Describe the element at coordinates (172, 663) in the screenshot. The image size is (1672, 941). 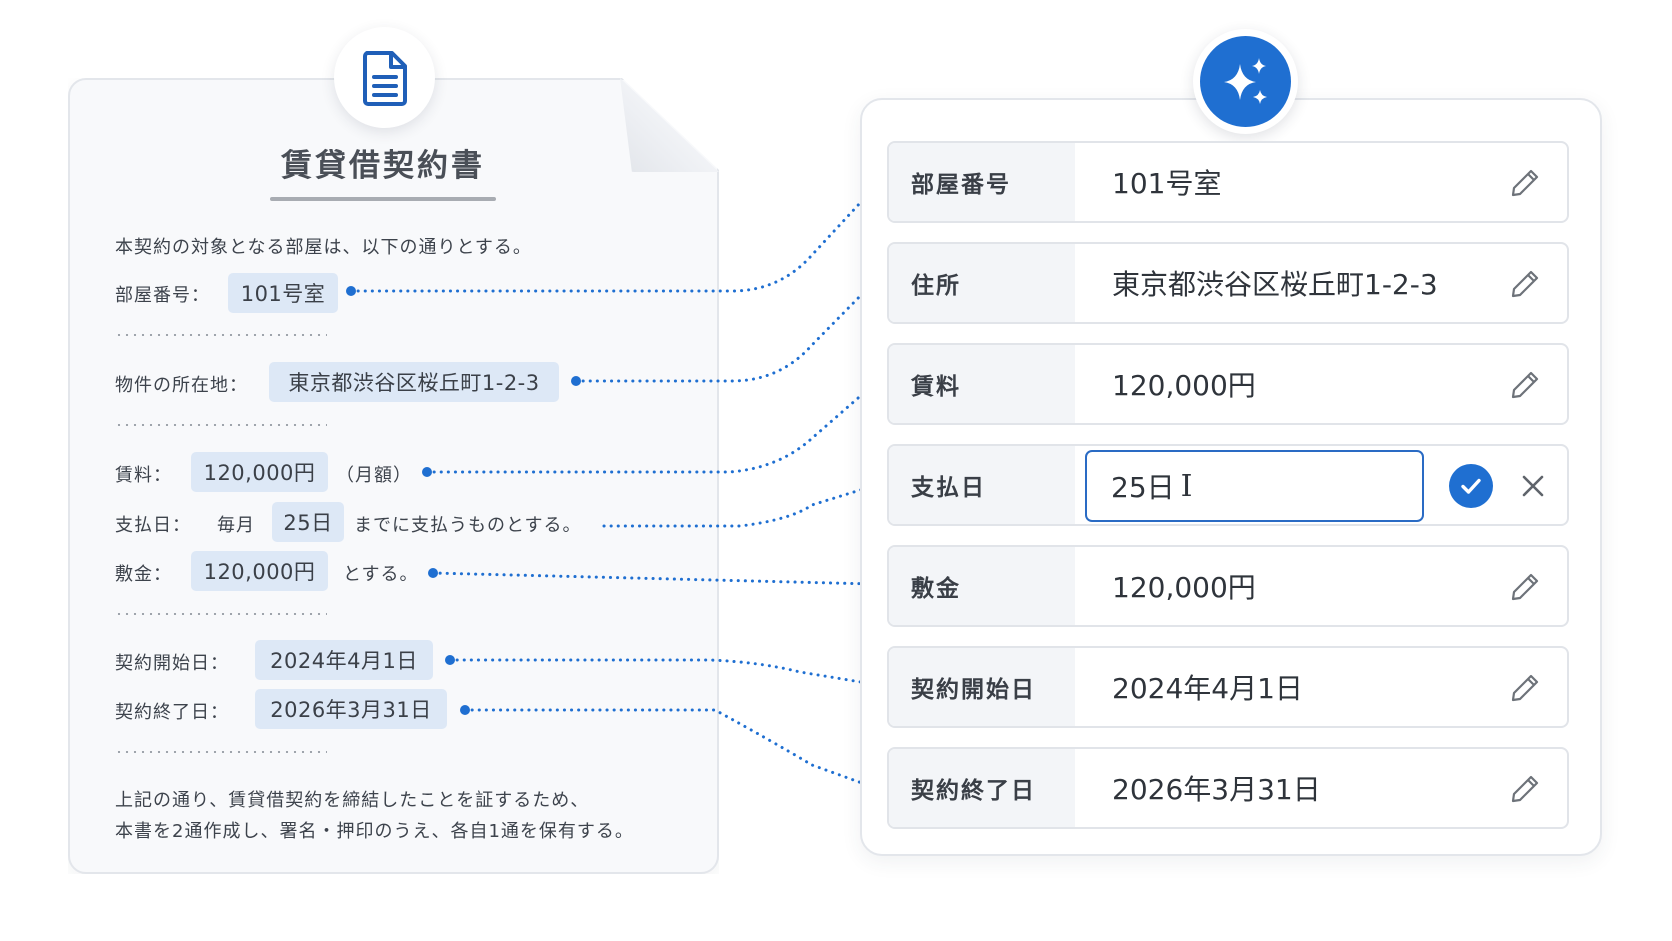
I see `start-label: 契約開始日：` at that location.